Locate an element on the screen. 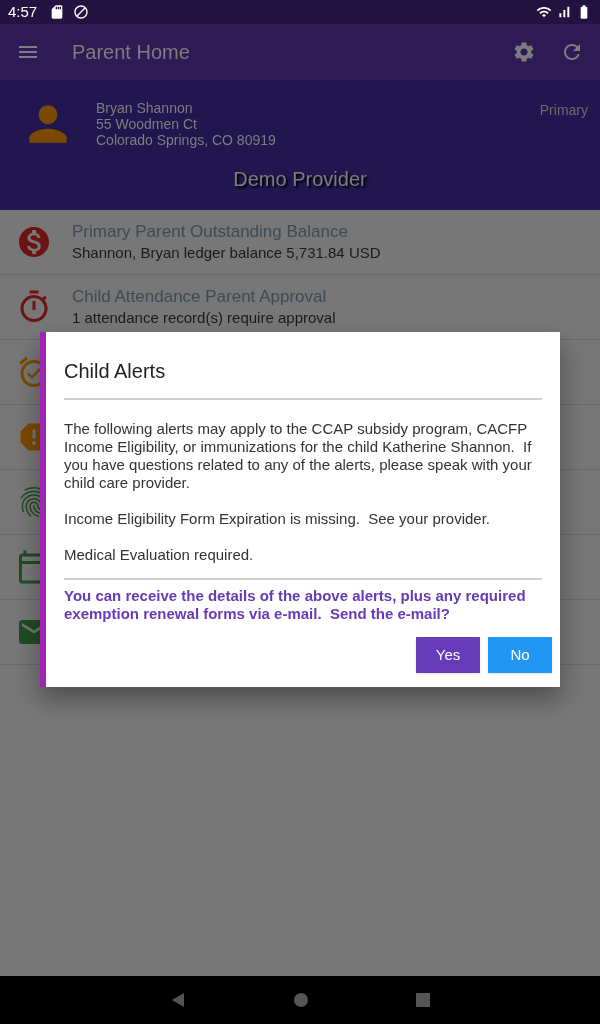  role-label: Primary is located at coordinates (563, 110).